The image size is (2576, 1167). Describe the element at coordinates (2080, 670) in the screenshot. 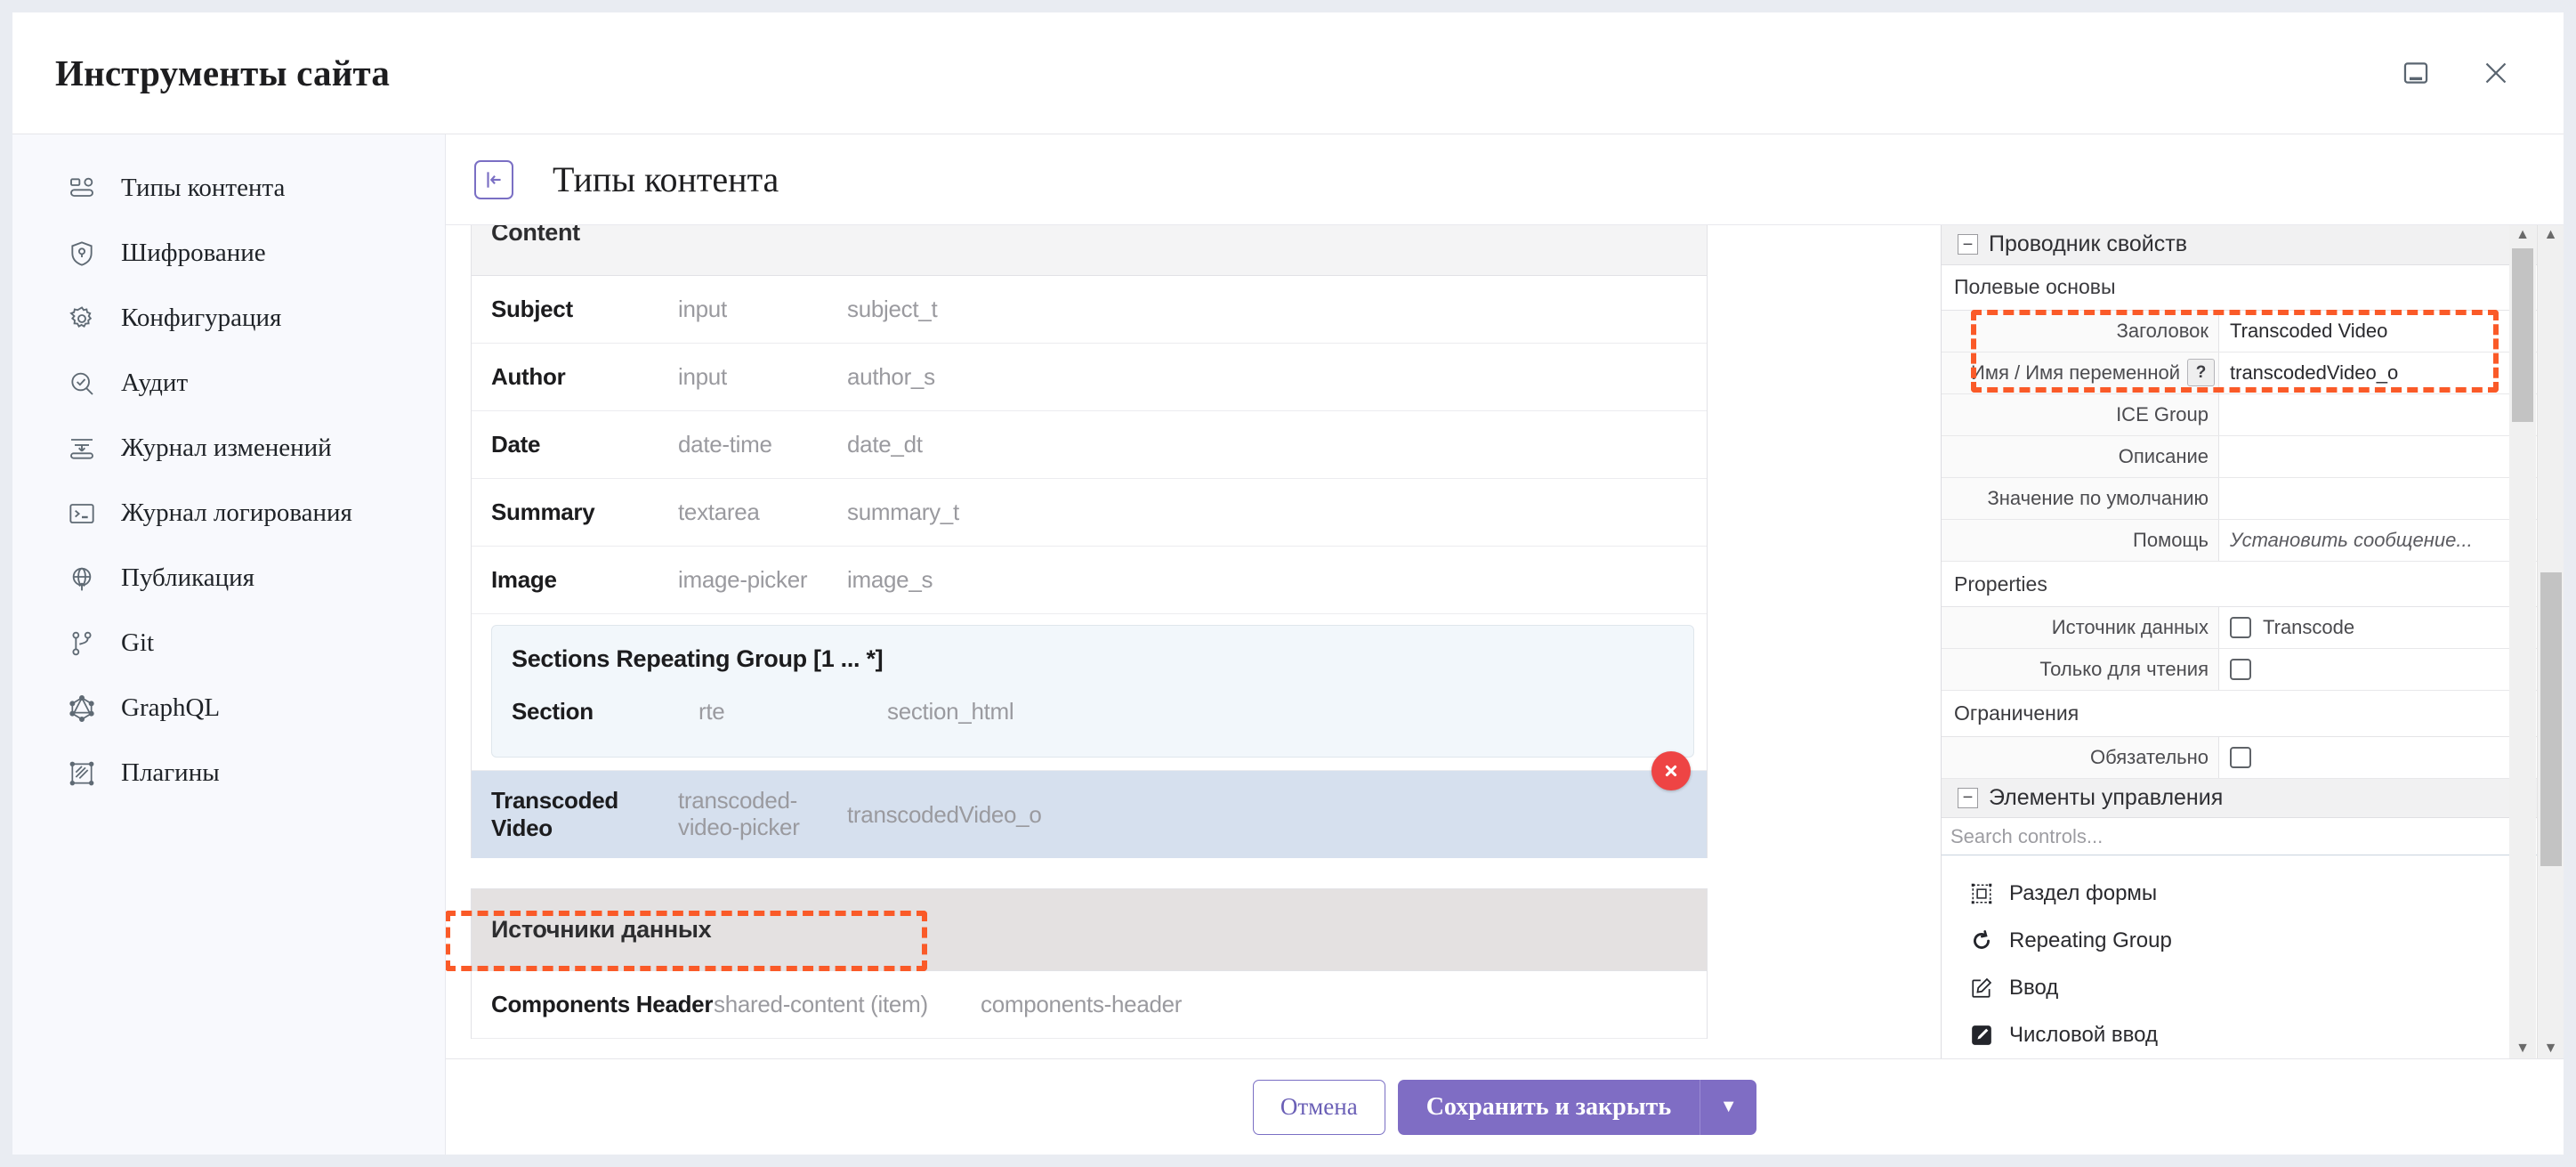

I see `property-label: Только для чтения` at that location.